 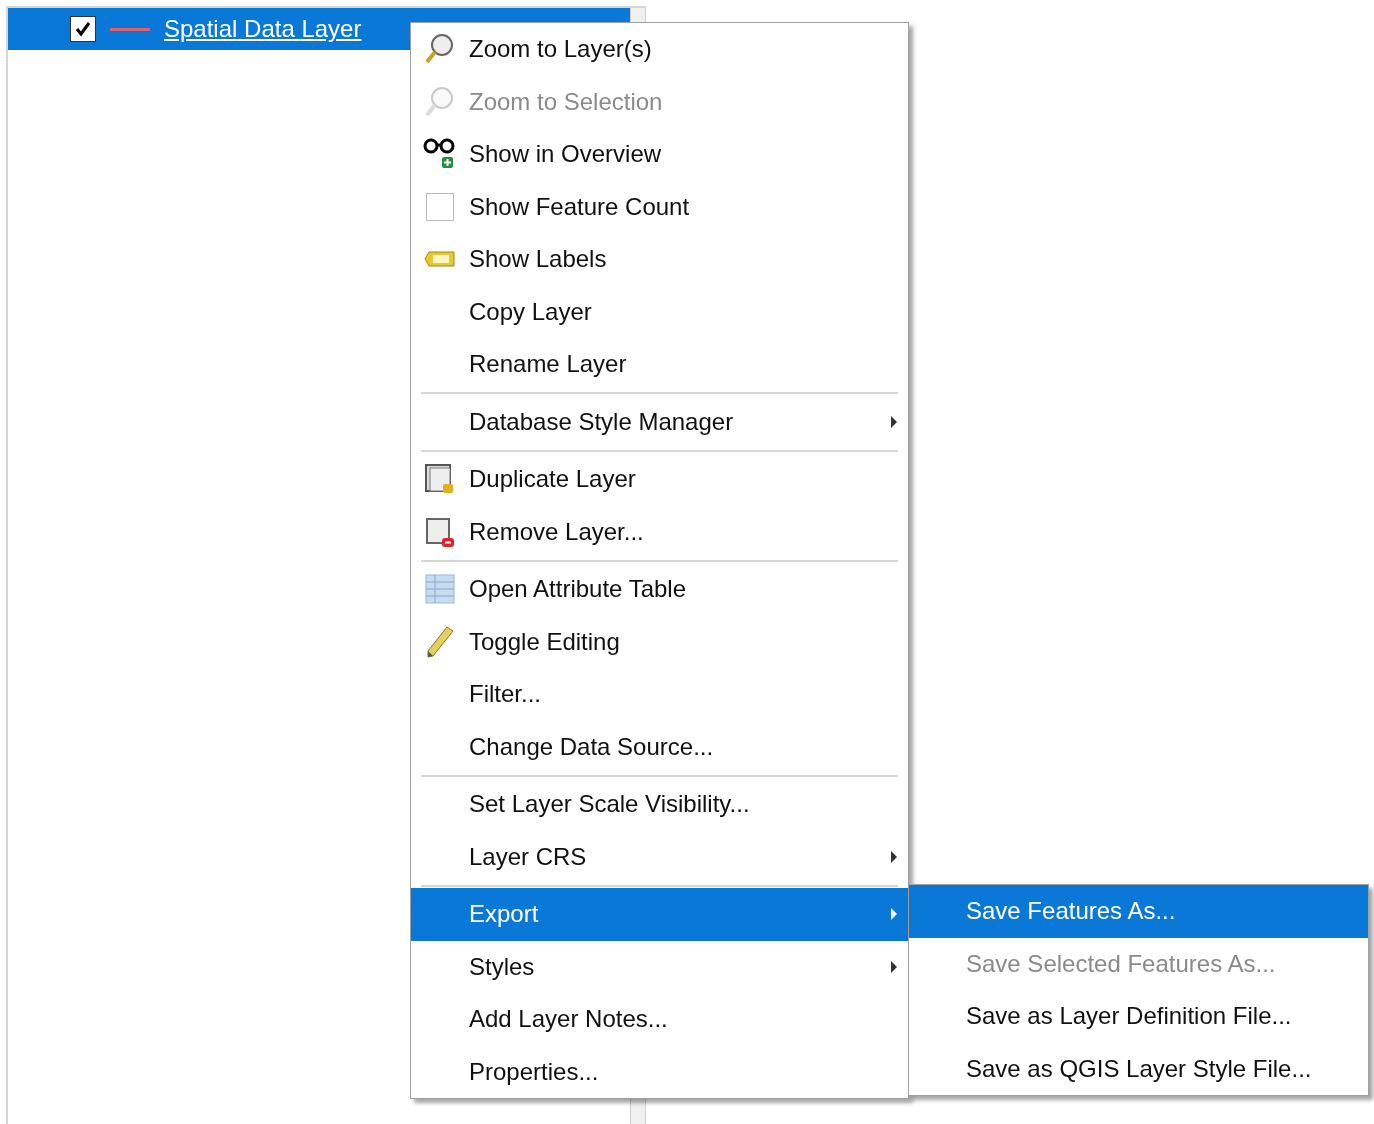 What do you see at coordinates (263, 29) in the screenshot?
I see `layer-name: Spatial Data Layer` at bounding box center [263, 29].